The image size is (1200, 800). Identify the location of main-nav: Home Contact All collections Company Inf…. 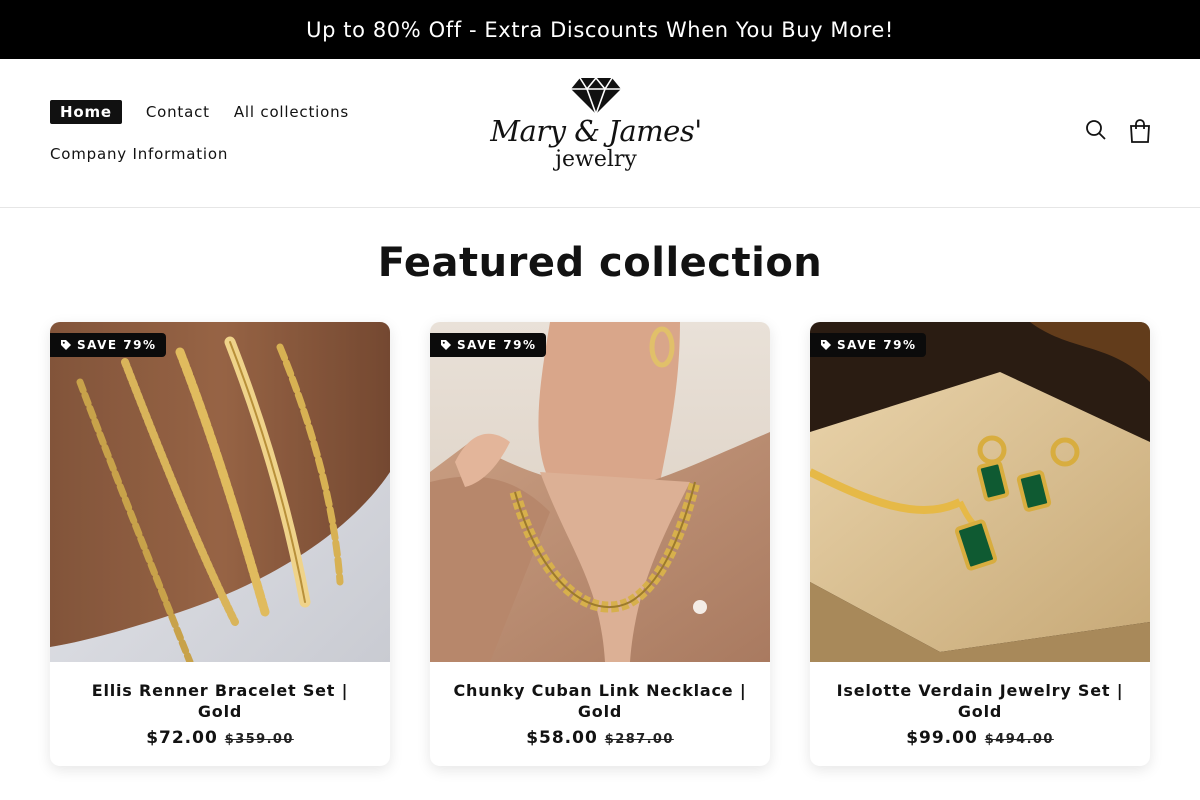
(220, 133).